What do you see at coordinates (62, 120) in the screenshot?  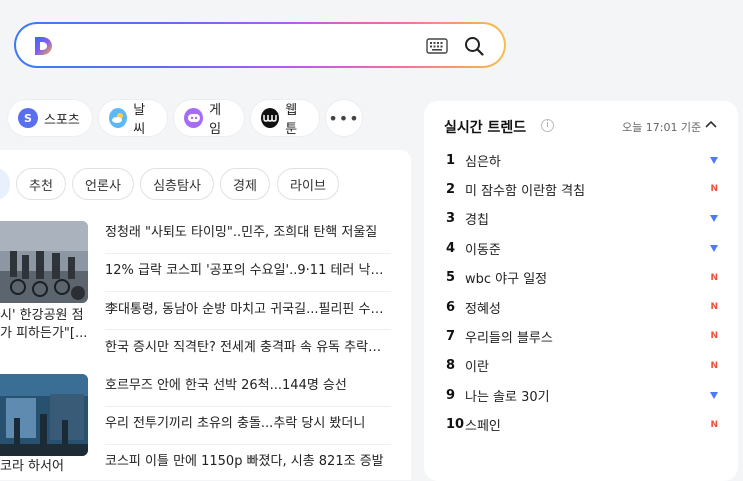 I see `shortcut-label: 스포츠` at bounding box center [62, 120].